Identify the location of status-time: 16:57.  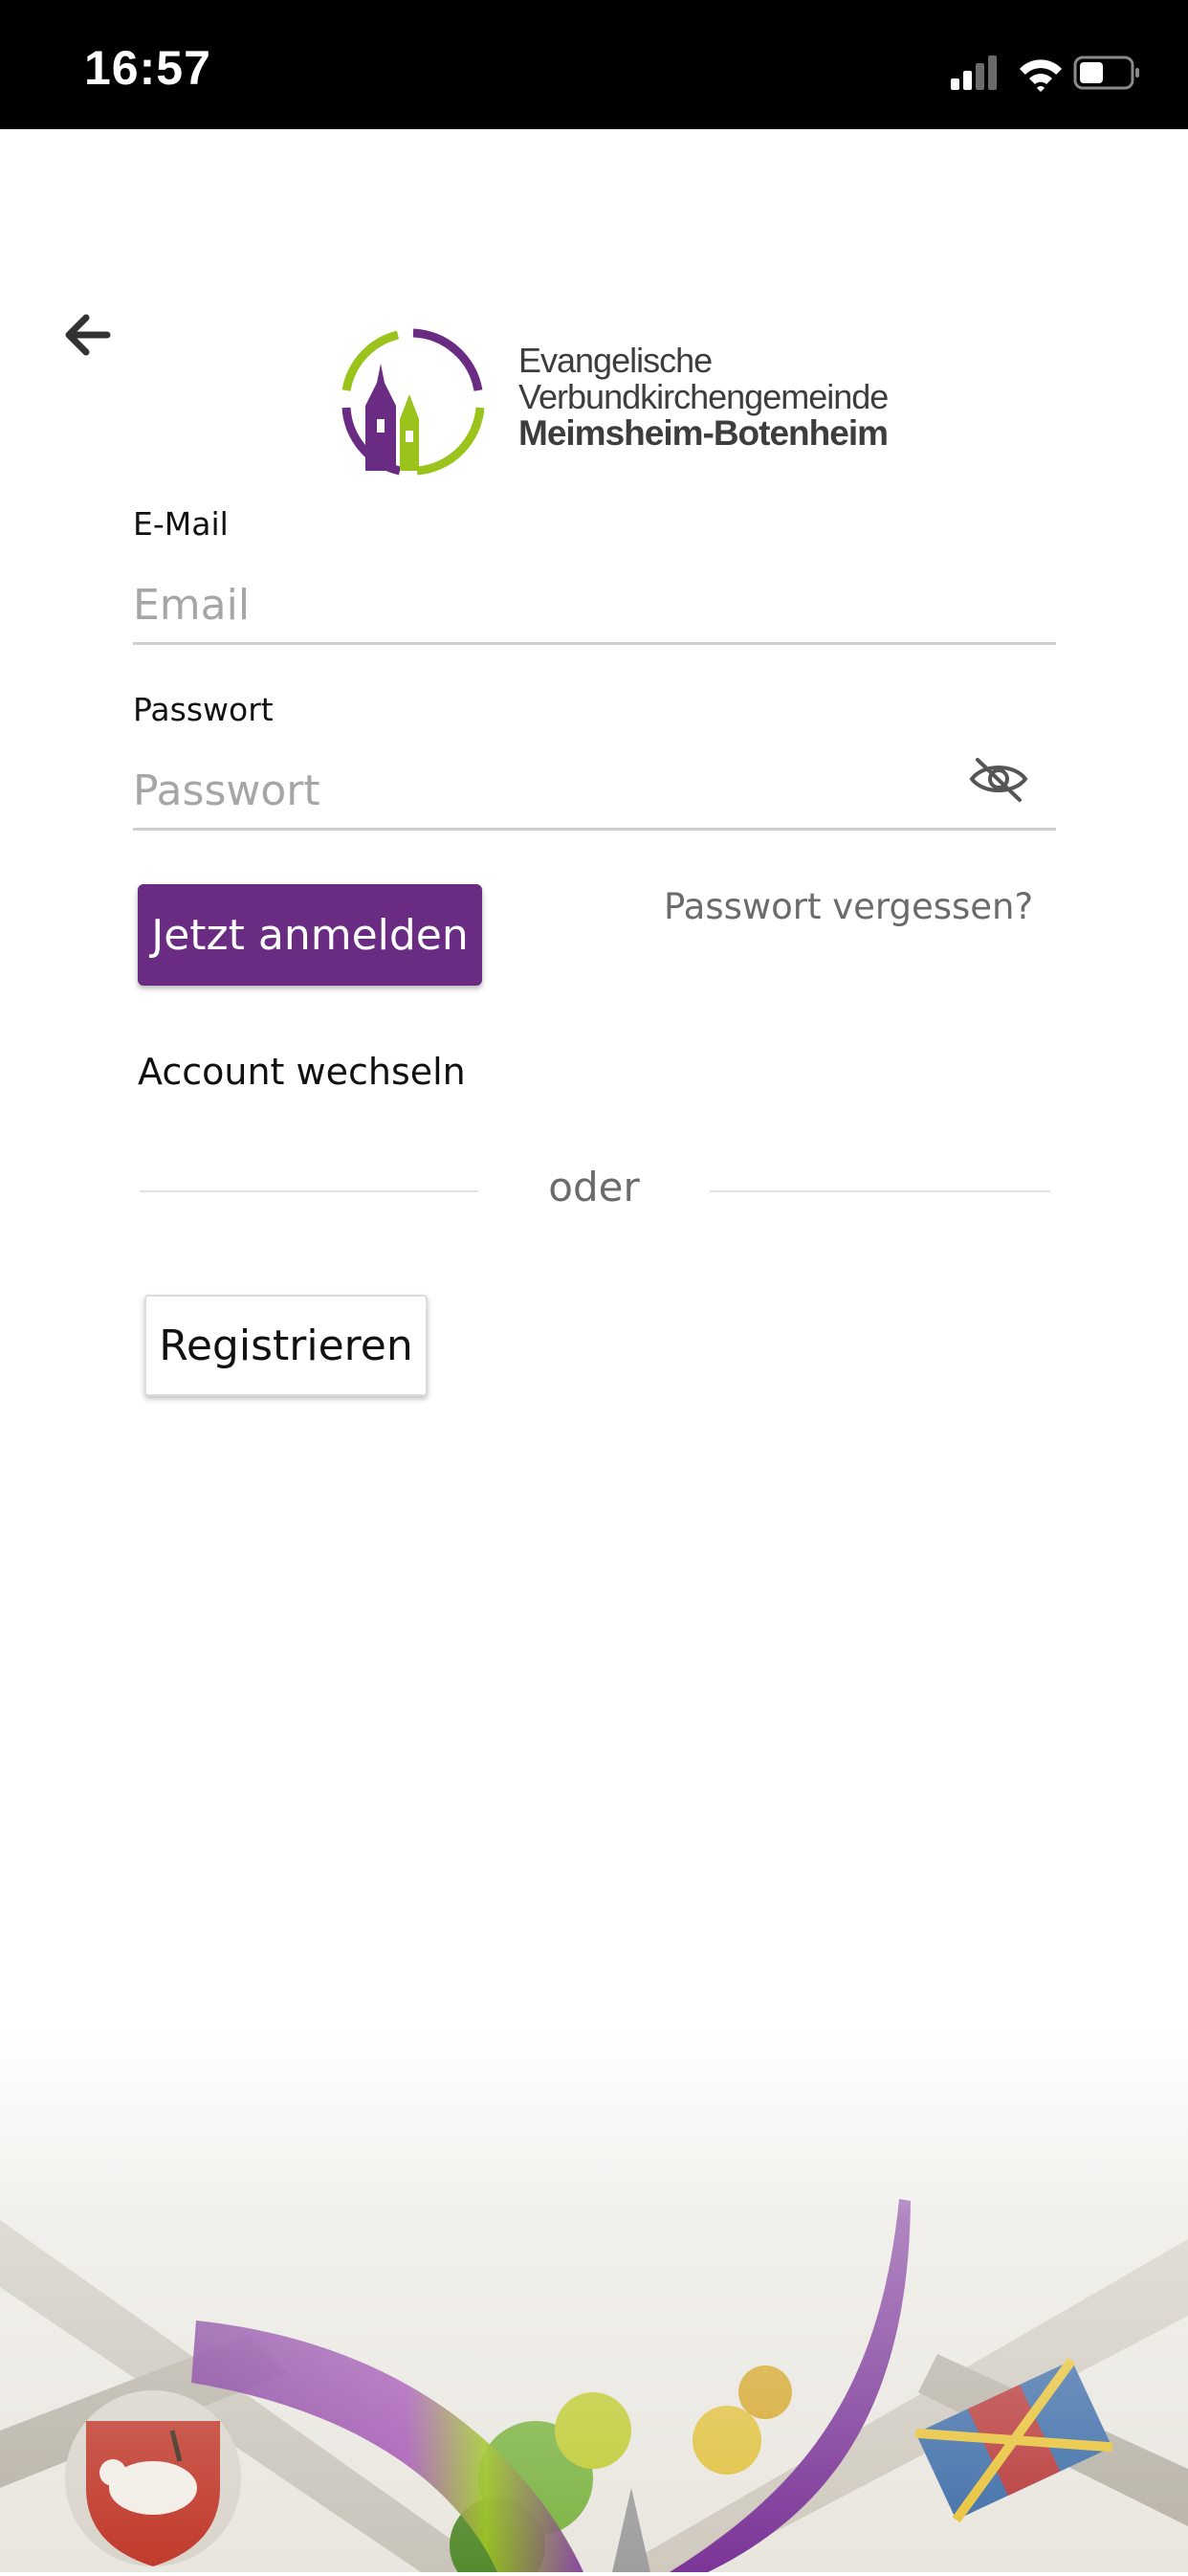
(147, 68).